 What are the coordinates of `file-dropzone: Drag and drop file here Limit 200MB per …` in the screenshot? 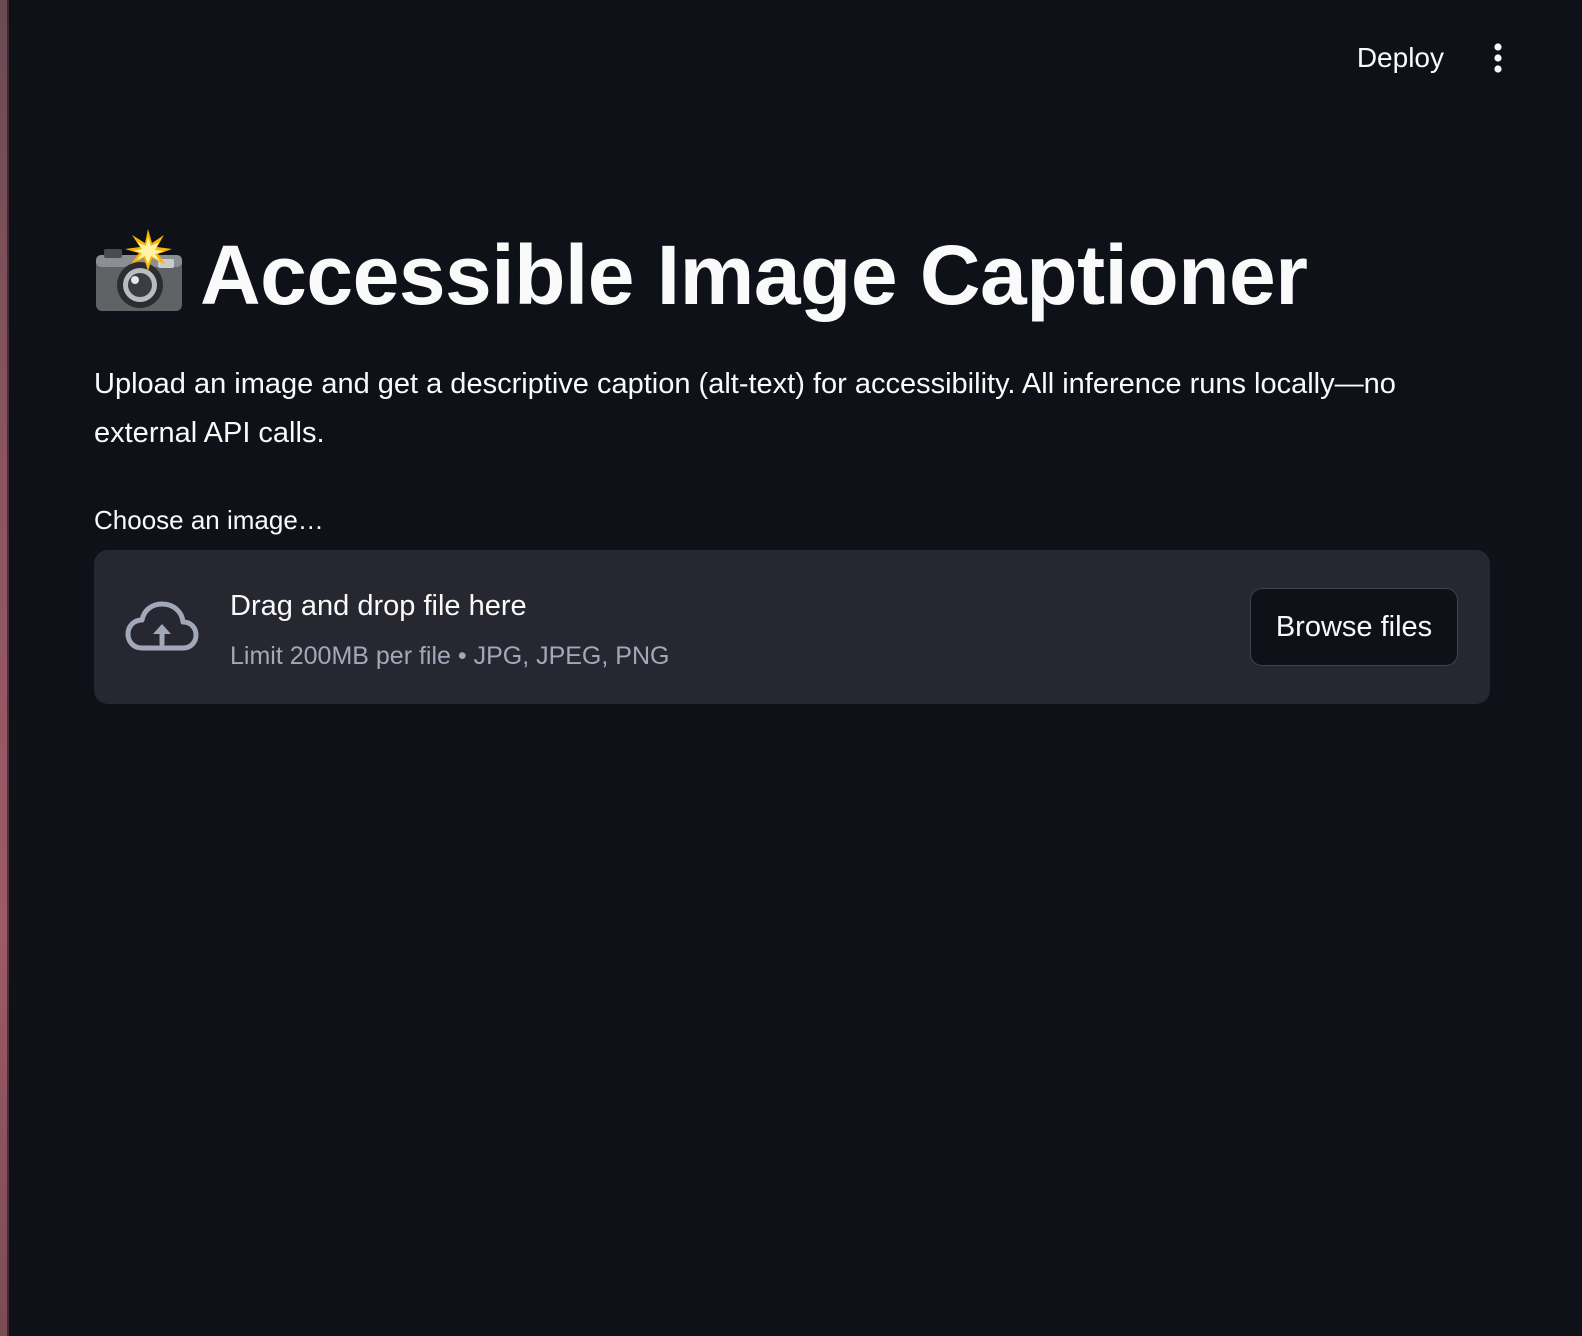 It's located at (792, 627).